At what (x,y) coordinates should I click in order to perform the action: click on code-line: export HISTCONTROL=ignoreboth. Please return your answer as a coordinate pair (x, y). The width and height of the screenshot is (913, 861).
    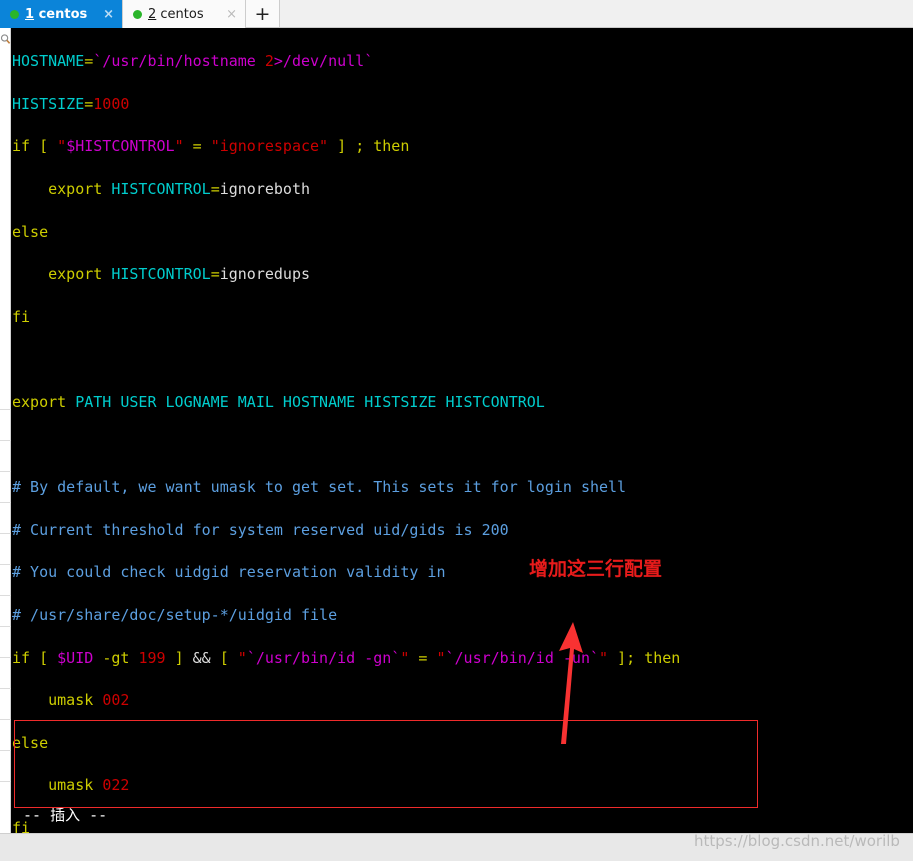
    Looking at the image, I should click on (179, 189).